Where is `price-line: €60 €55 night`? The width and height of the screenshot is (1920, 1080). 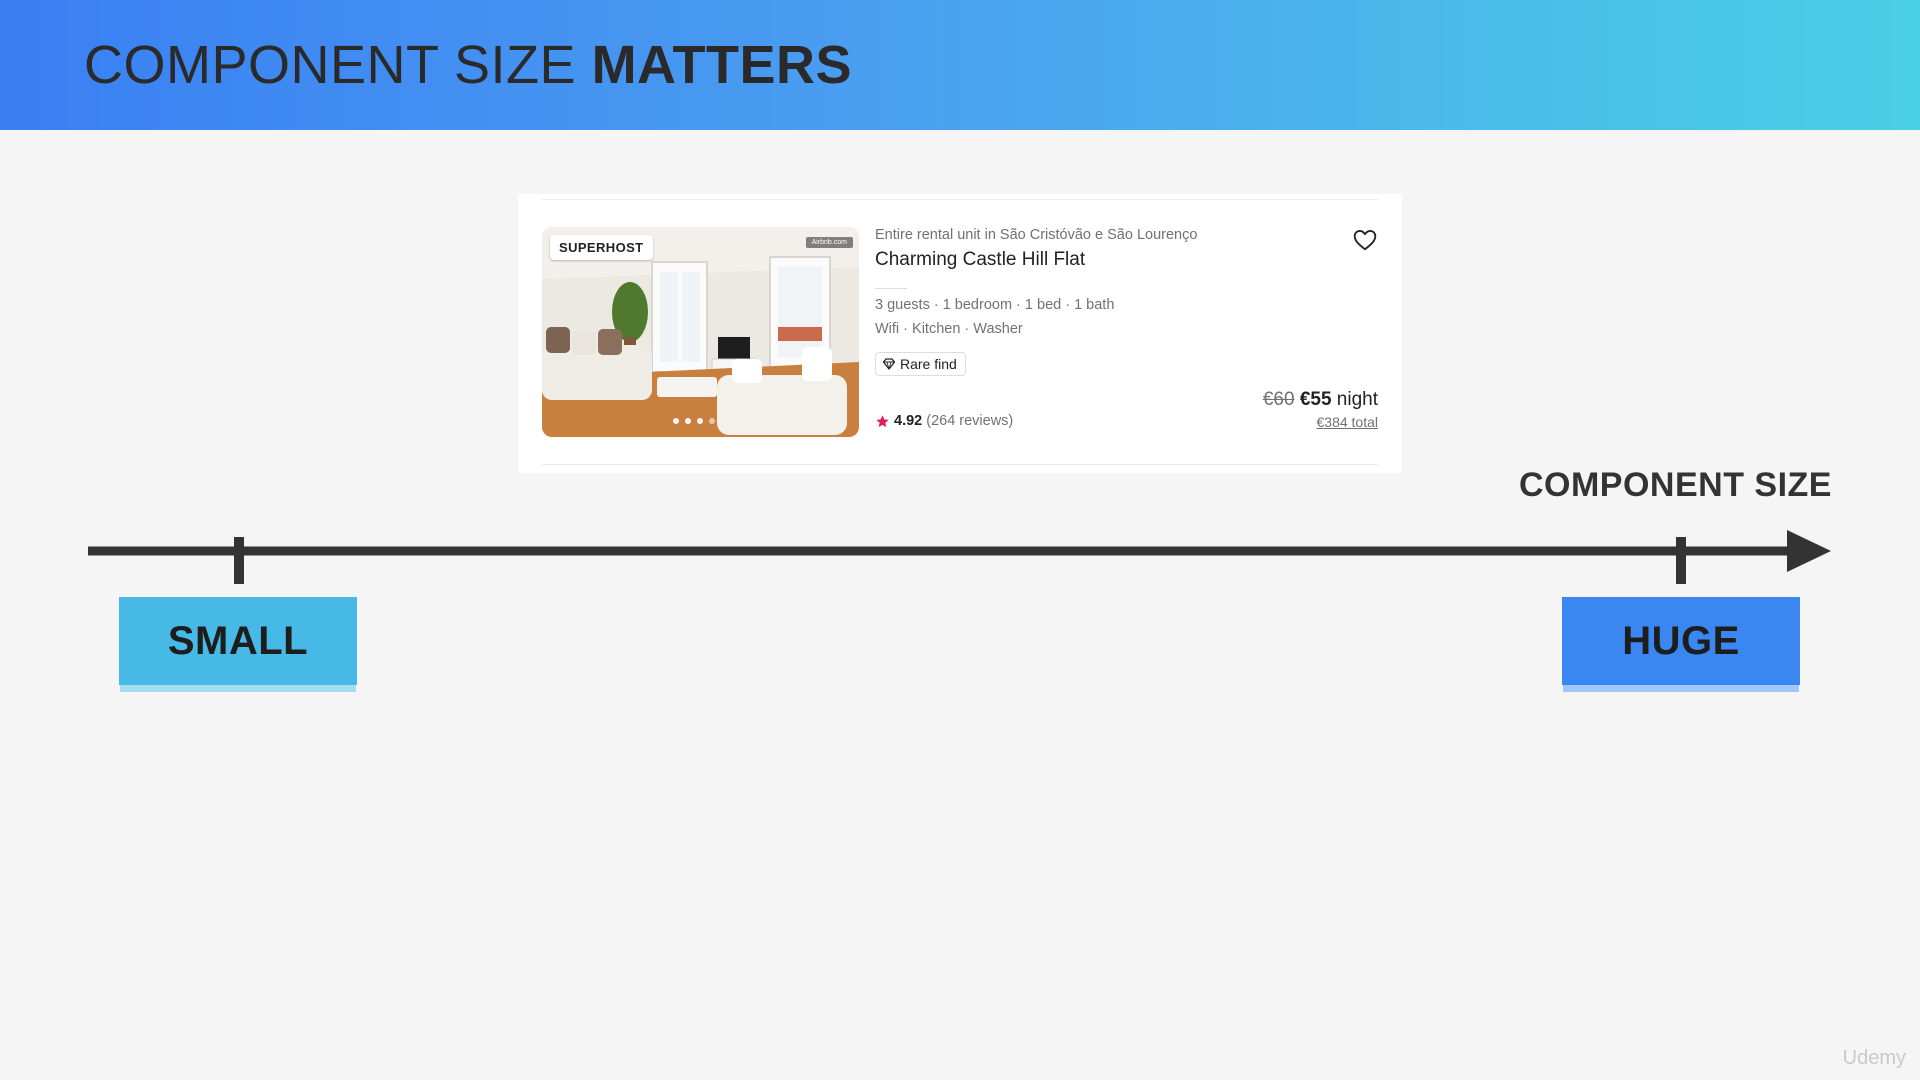
price-line: €60 €55 night is located at coordinates (1320, 400).